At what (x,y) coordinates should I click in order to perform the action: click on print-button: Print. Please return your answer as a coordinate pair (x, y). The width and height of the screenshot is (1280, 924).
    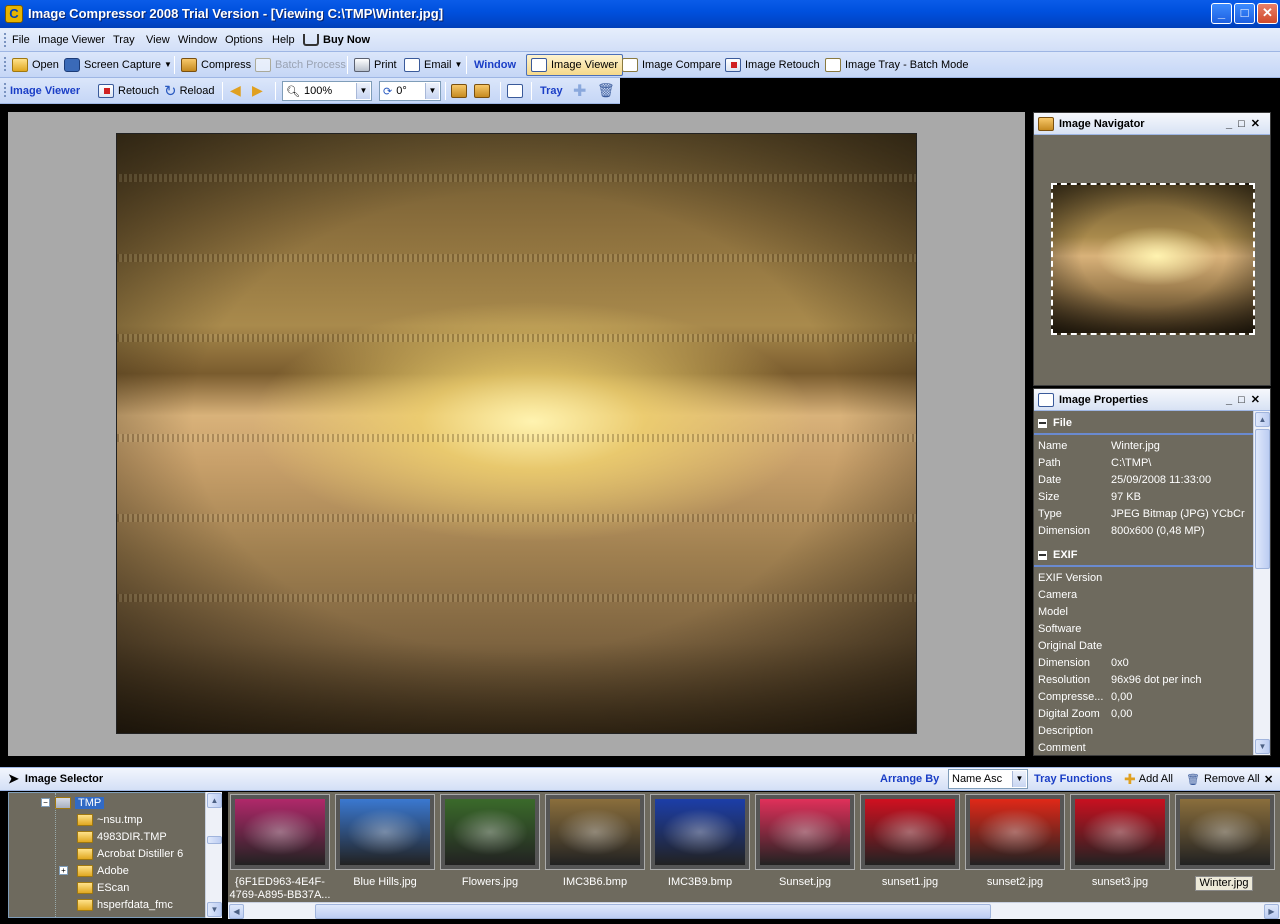
    Looking at the image, I should click on (375, 64).